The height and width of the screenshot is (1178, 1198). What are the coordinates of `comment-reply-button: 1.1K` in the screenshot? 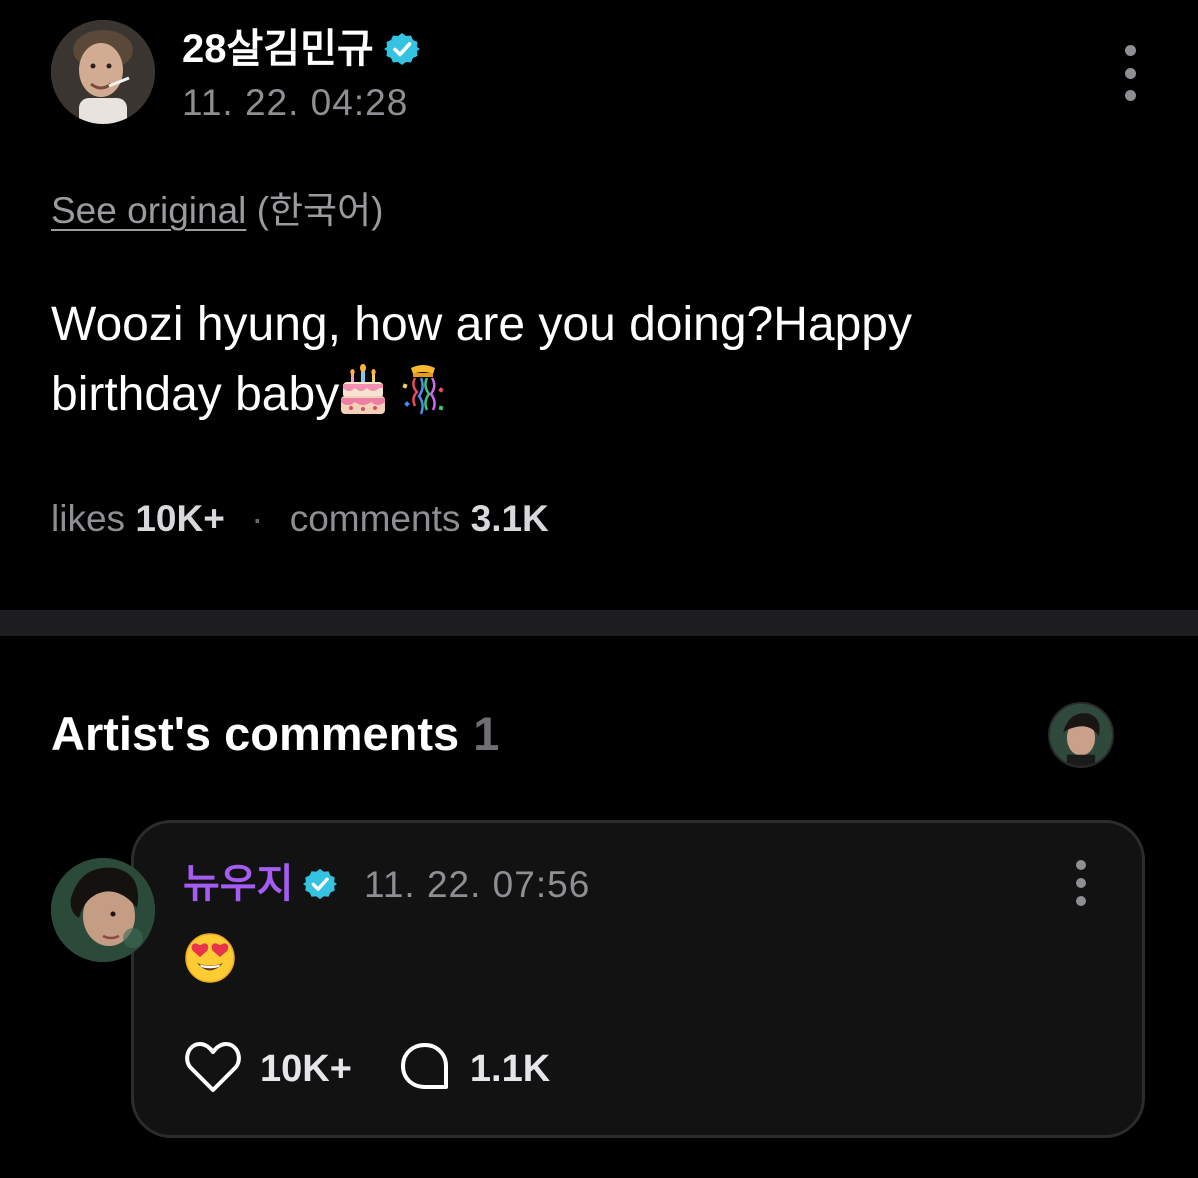 It's located at (474, 1069).